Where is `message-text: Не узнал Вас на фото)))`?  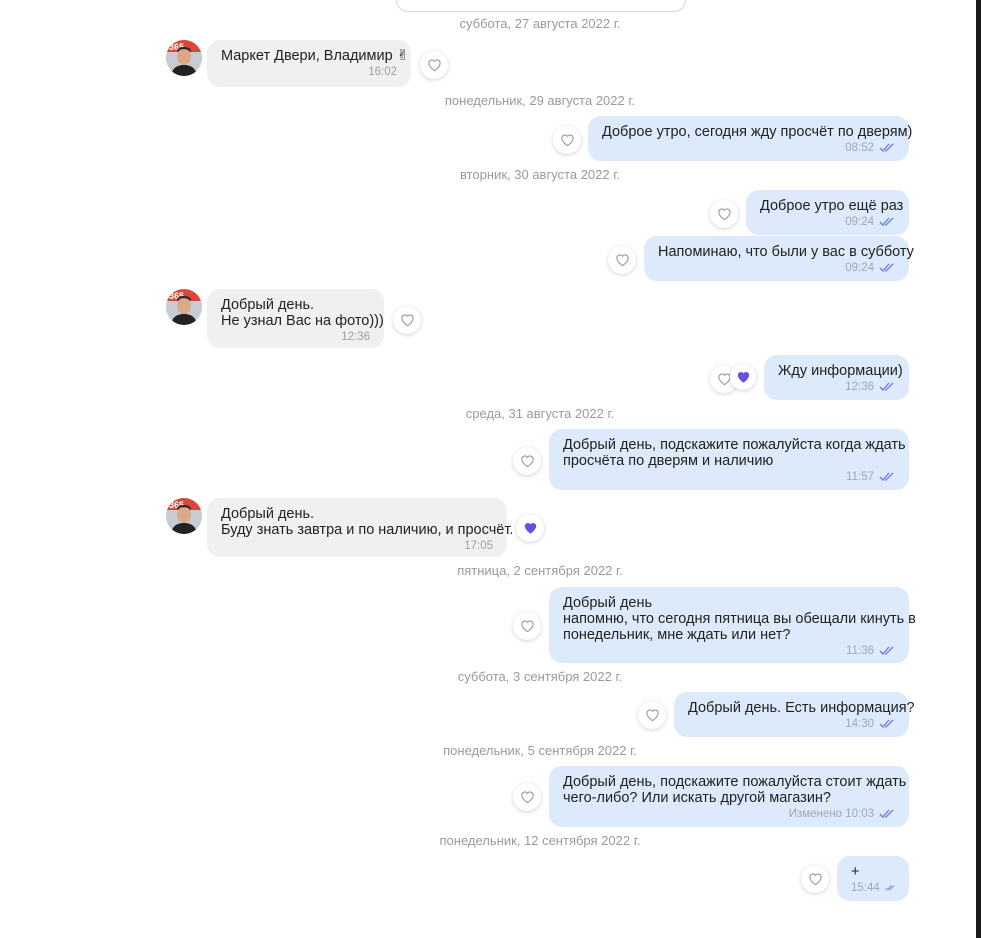 message-text: Не узнал Вас на фото))) is located at coordinates (302, 321).